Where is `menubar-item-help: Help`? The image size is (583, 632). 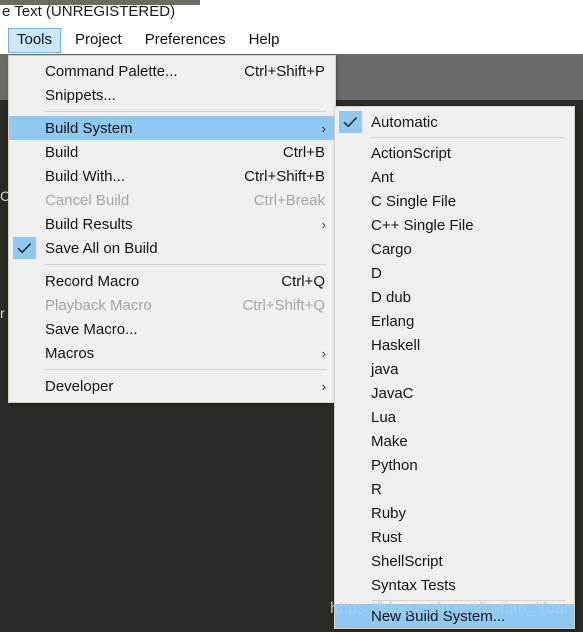 menubar-item-help: Help is located at coordinates (264, 40).